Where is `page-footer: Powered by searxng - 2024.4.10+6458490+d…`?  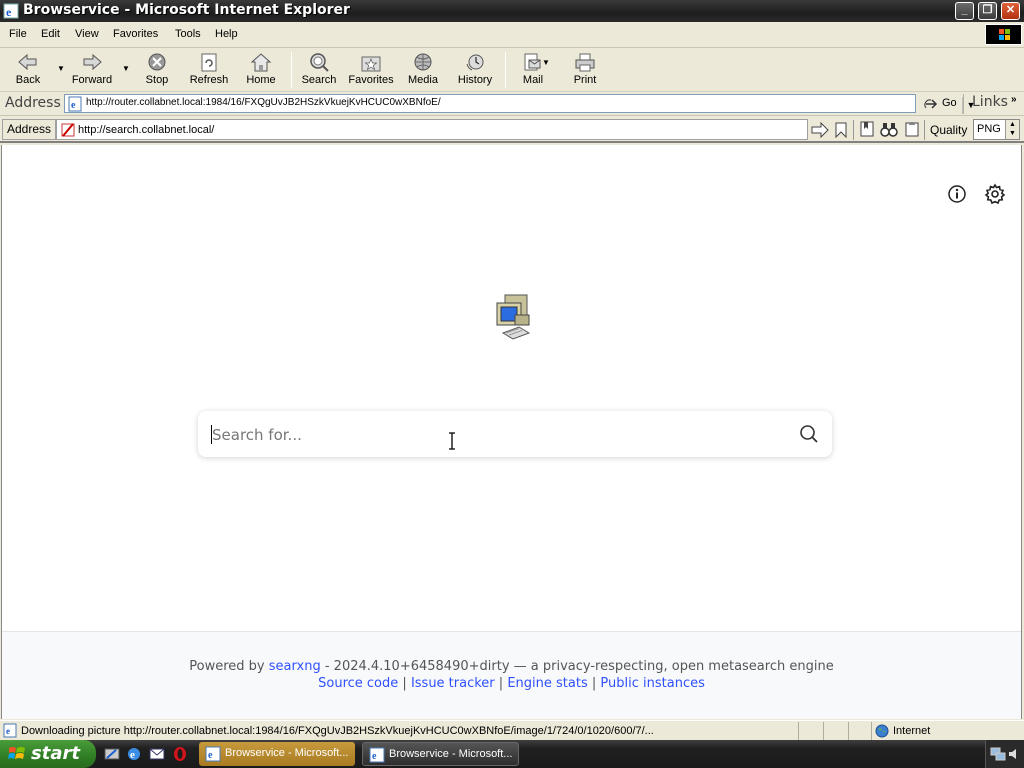 page-footer: Powered by searxng - 2024.4.10+6458490+d… is located at coordinates (511, 675).